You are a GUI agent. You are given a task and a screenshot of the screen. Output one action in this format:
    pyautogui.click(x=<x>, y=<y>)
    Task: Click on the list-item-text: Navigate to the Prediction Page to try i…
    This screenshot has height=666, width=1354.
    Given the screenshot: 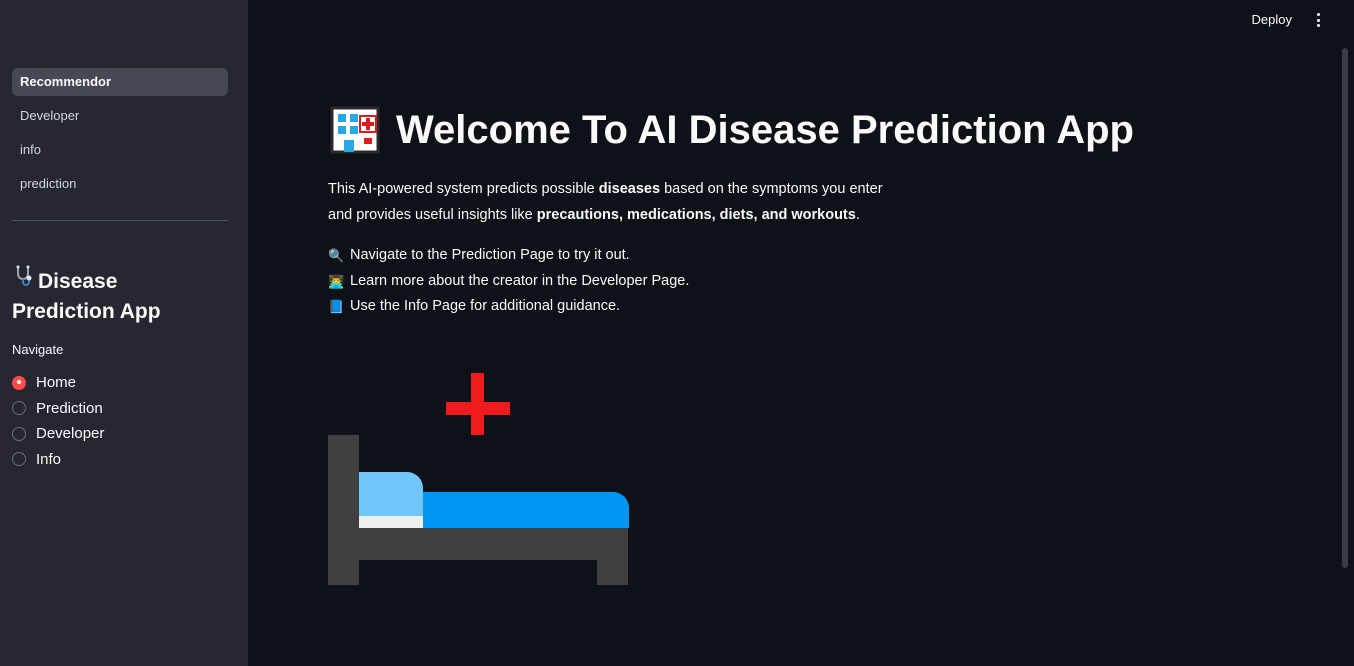 What is the action you would take?
    pyautogui.click(x=490, y=255)
    